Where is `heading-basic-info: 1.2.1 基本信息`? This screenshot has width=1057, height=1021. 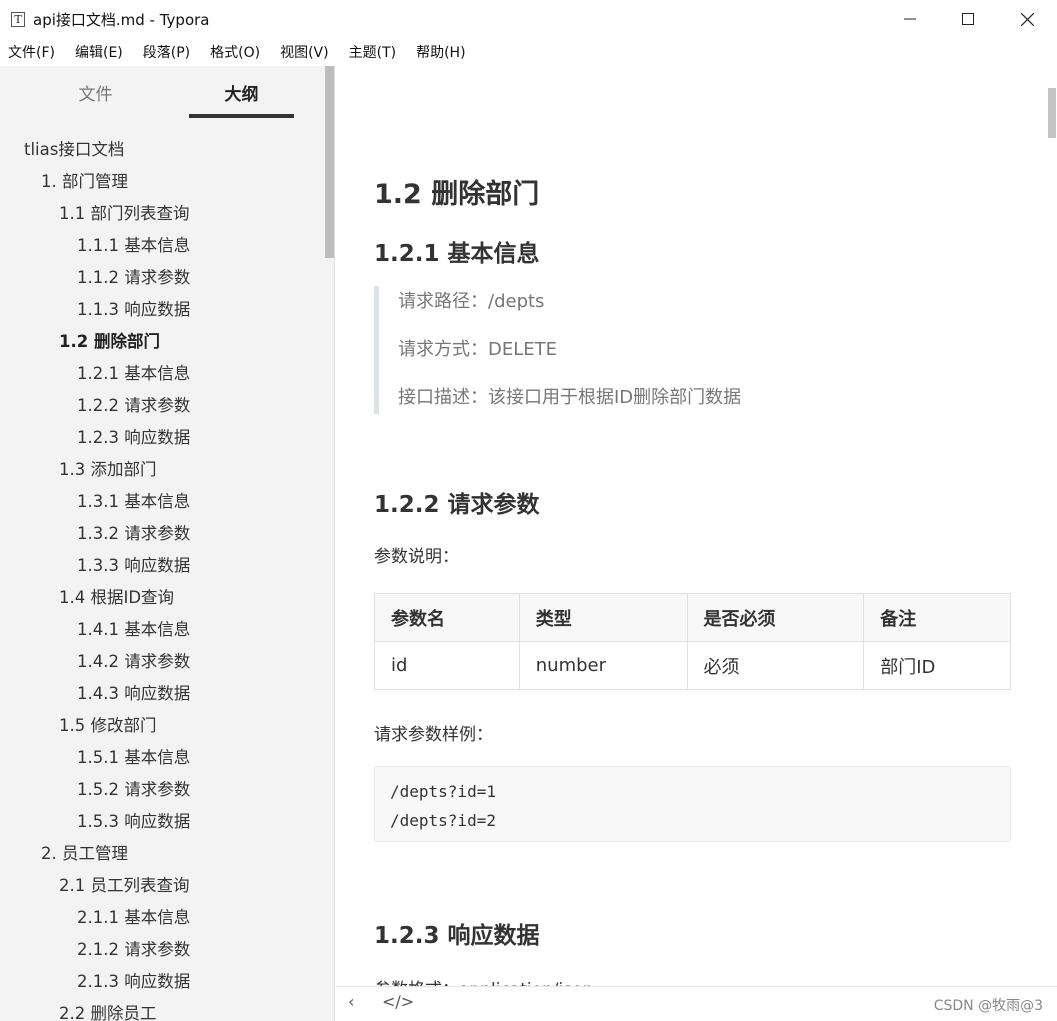
heading-basic-info: 1.2.1 基本信息 is located at coordinates (457, 254).